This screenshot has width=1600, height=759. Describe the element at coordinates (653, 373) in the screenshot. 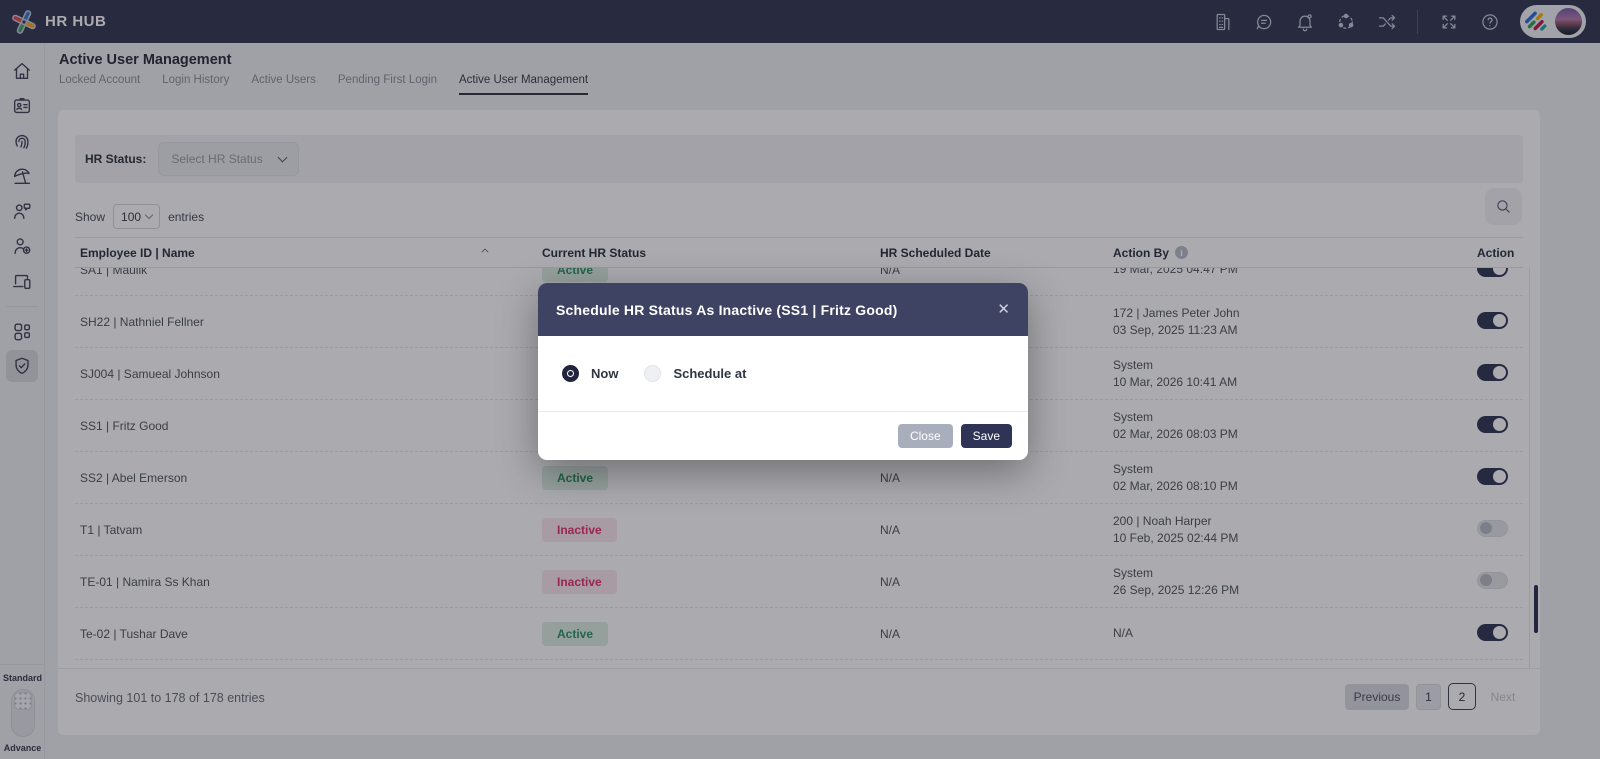

I see `radio-unselected-icon` at that location.